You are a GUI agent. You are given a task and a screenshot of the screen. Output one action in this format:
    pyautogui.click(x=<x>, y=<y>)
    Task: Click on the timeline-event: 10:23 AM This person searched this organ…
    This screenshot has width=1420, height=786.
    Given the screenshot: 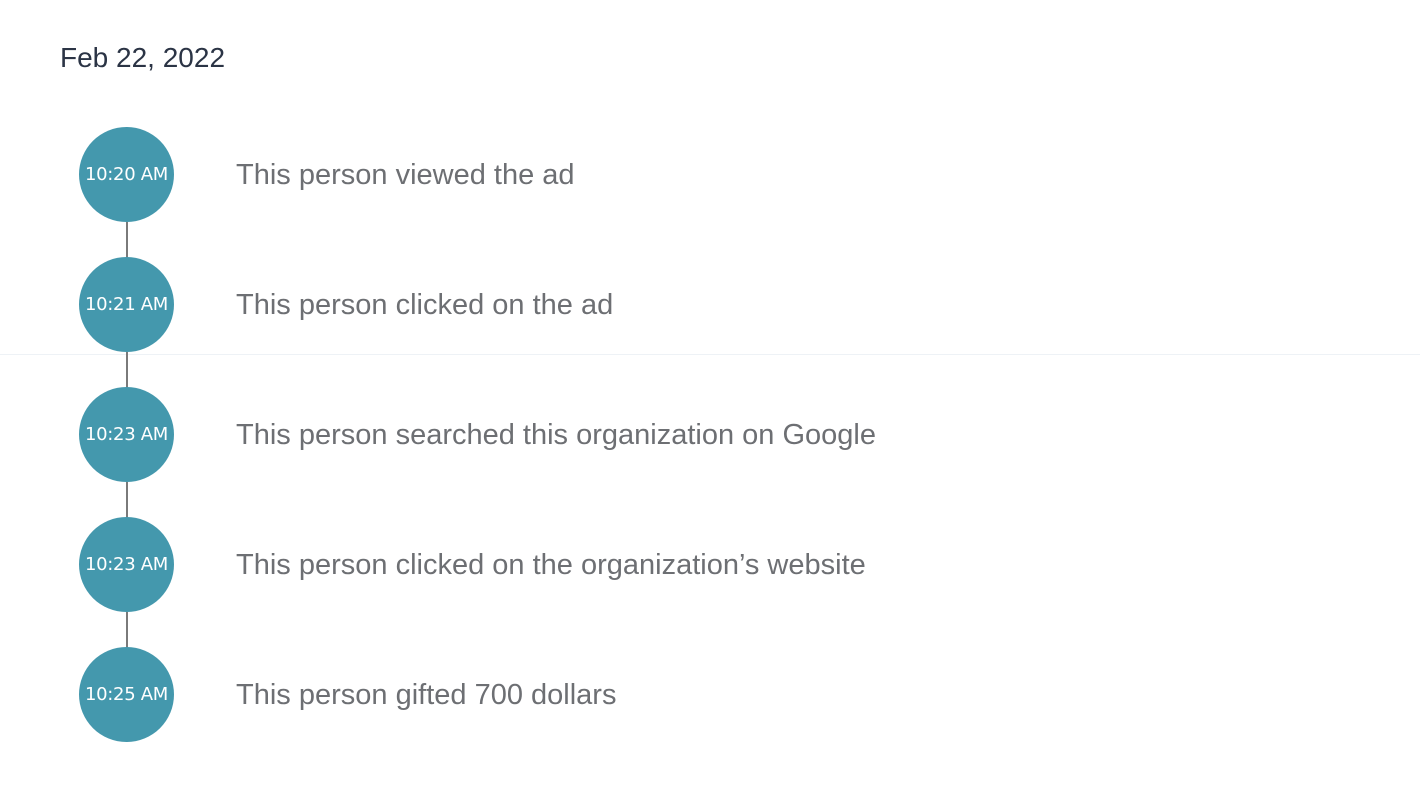 What is the action you would take?
    pyautogui.click(x=710, y=435)
    